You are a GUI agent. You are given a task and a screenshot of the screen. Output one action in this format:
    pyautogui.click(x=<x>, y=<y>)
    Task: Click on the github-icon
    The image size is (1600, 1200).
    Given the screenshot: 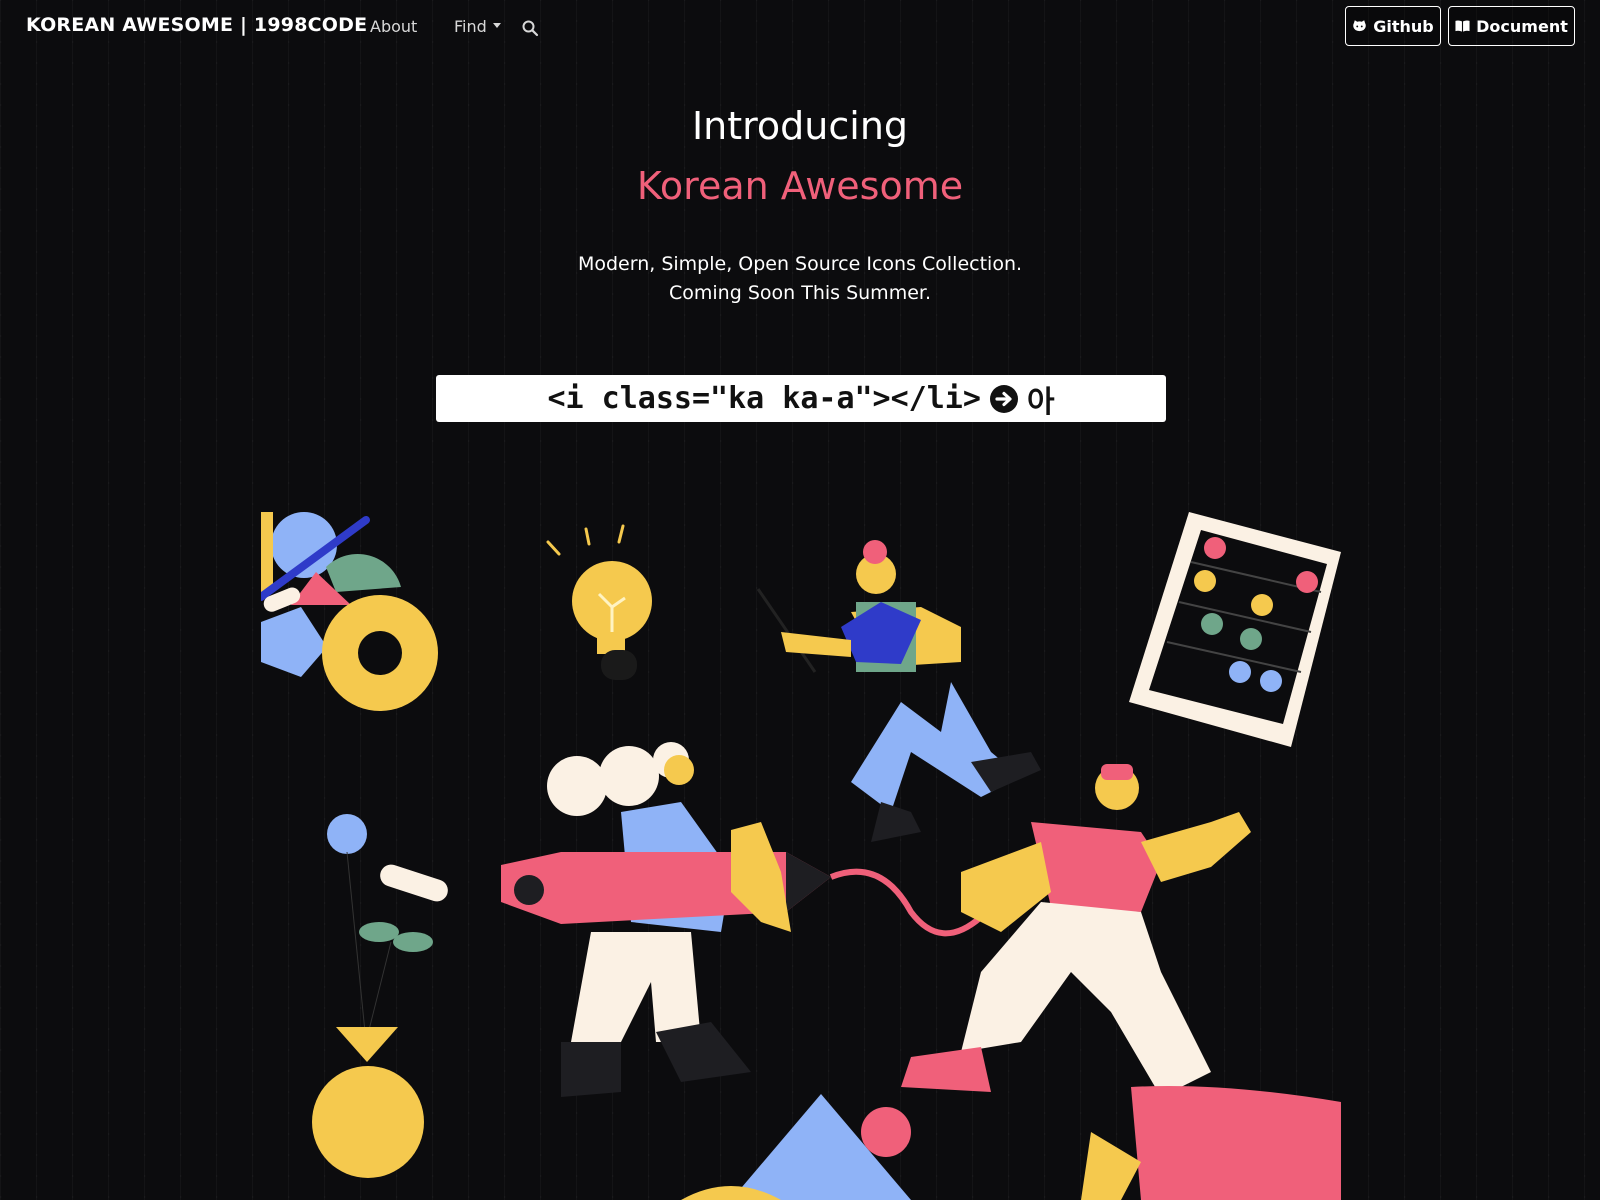 What is the action you would take?
    pyautogui.click(x=1359, y=26)
    